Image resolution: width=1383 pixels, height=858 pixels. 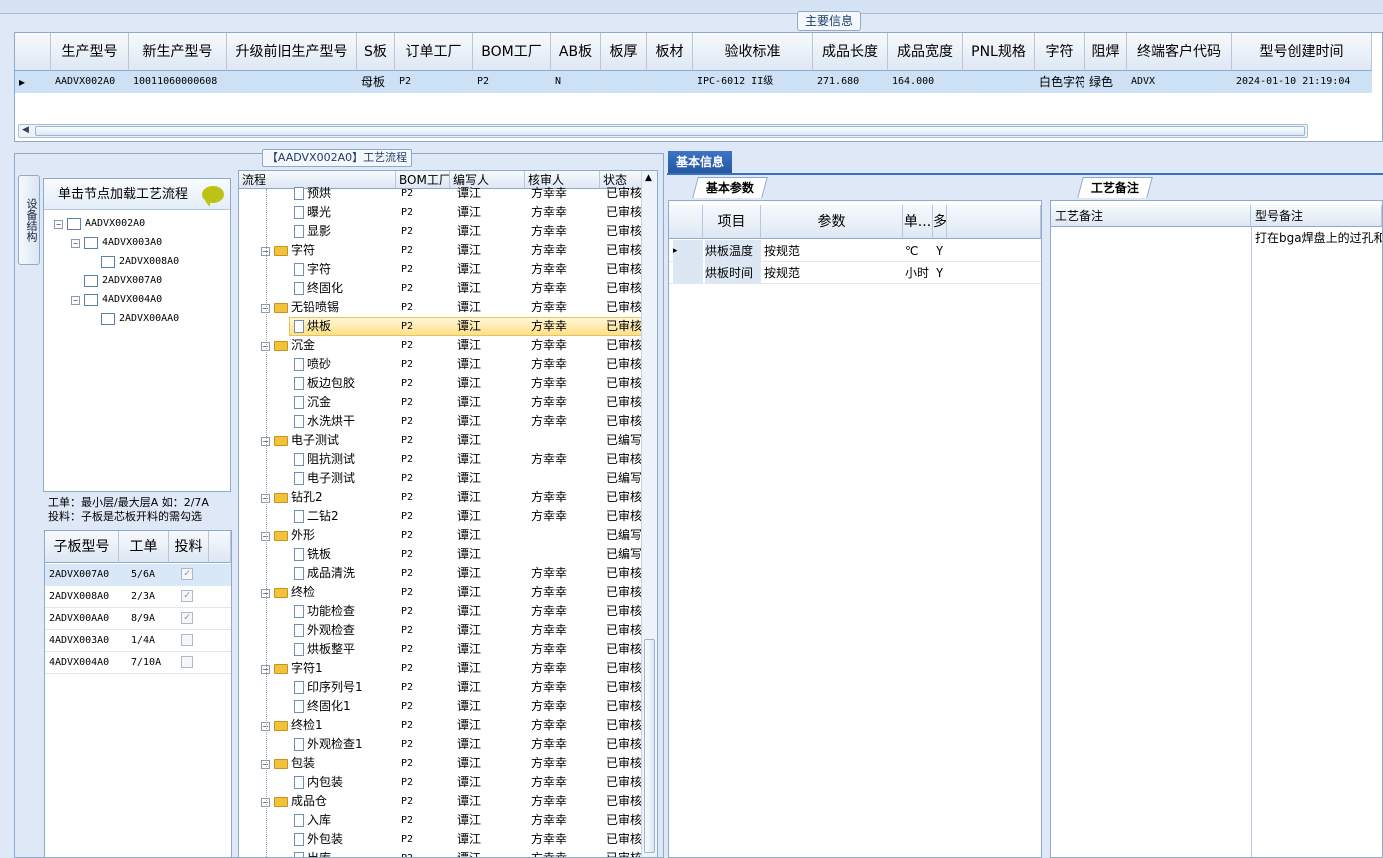 I want to click on process-row: 预烘 P2 谭江 方幸幸 已审核, so click(x=441, y=193).